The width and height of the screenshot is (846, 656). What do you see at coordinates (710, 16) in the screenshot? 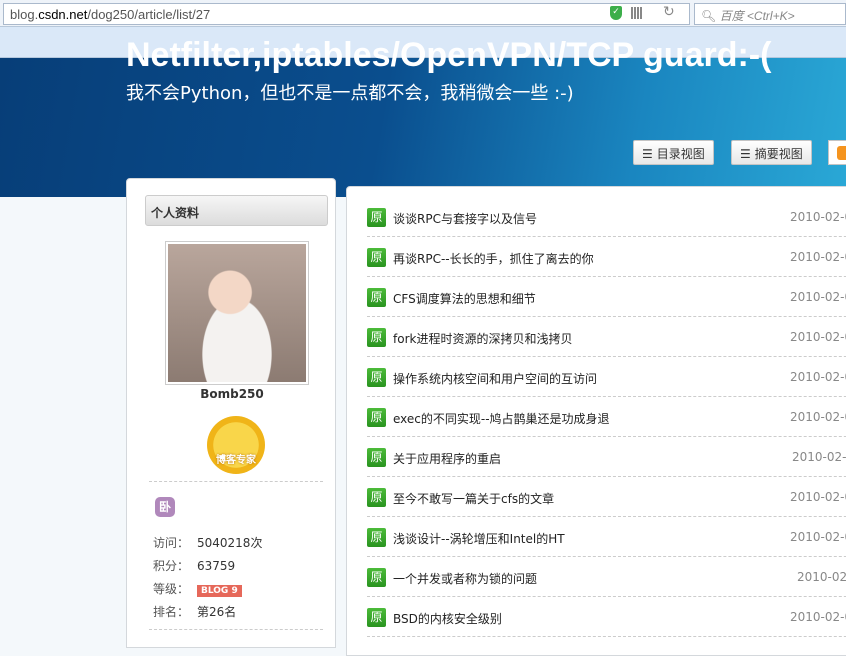
I see `search-icon: 🔍︎` at bounding box center [710, 16].